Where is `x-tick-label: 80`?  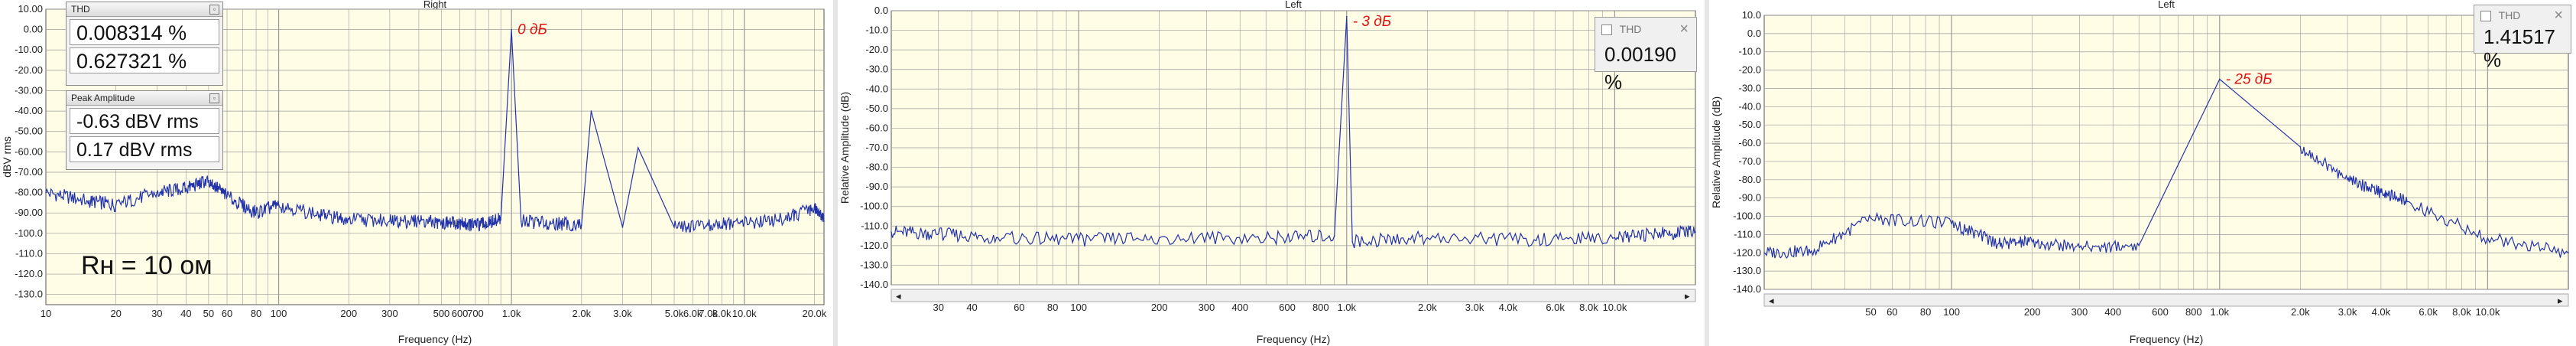
x-tick-label: 80 is located at coordinates (256, 313).